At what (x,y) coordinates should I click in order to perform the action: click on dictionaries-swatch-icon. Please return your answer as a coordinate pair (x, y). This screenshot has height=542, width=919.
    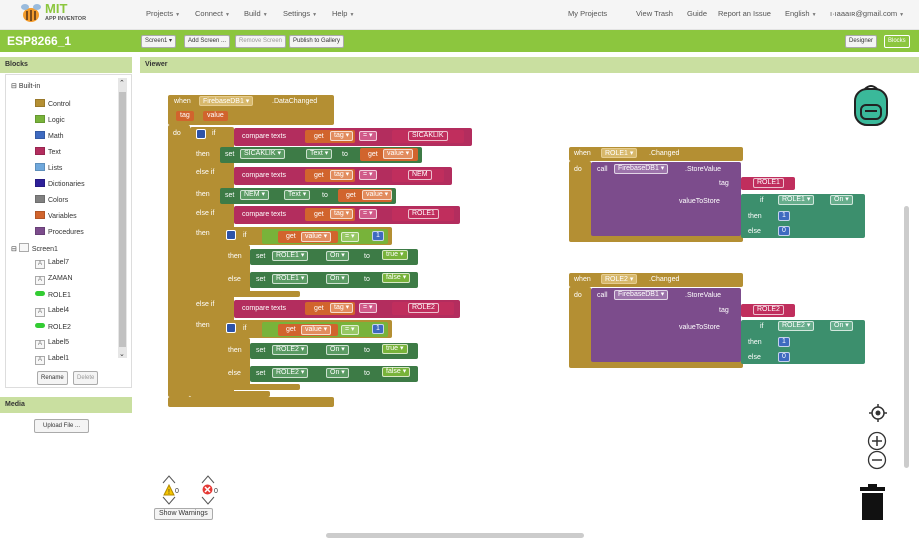
    Looking at the image, I should click on (40, 183).